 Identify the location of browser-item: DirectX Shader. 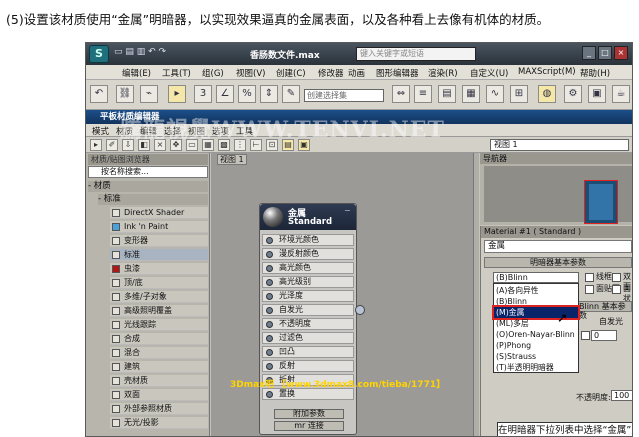
(159, 213).